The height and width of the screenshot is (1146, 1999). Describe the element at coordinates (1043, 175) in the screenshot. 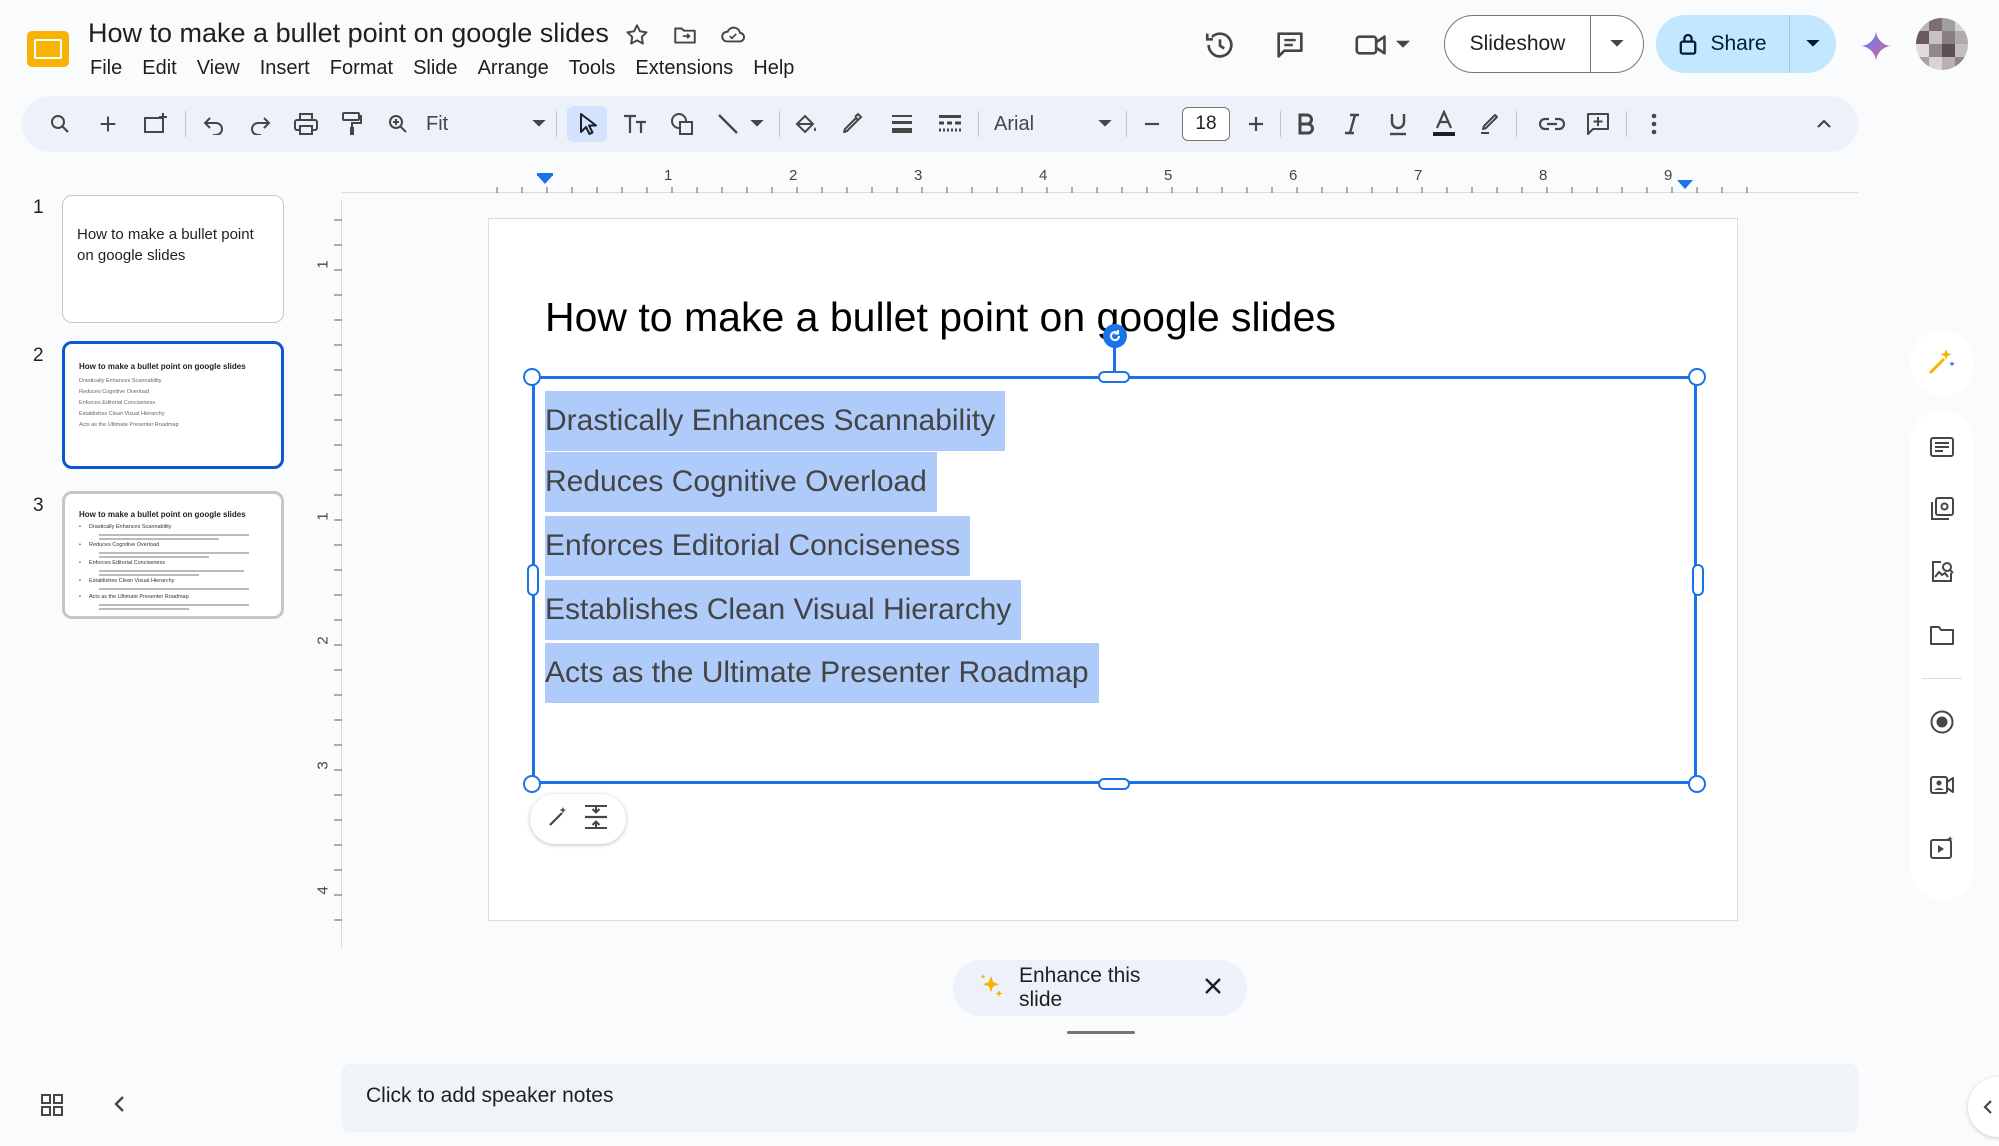

I see `ruler-number: 4` at that location.